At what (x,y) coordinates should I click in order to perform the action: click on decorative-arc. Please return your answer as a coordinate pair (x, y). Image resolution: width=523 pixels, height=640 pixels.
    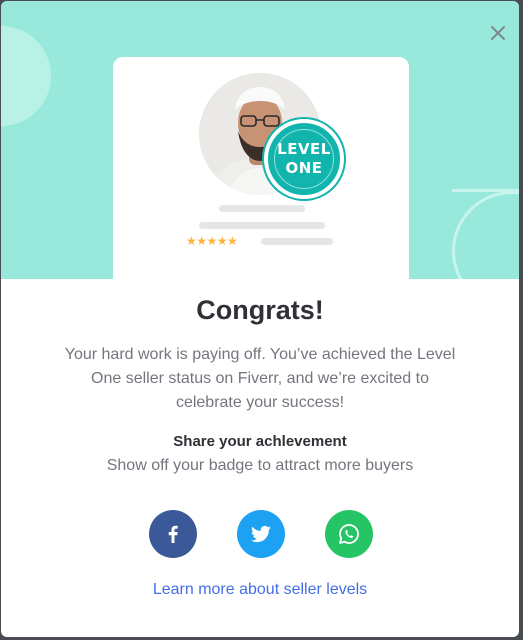
    Looking at the image, I should click on (485, 235).